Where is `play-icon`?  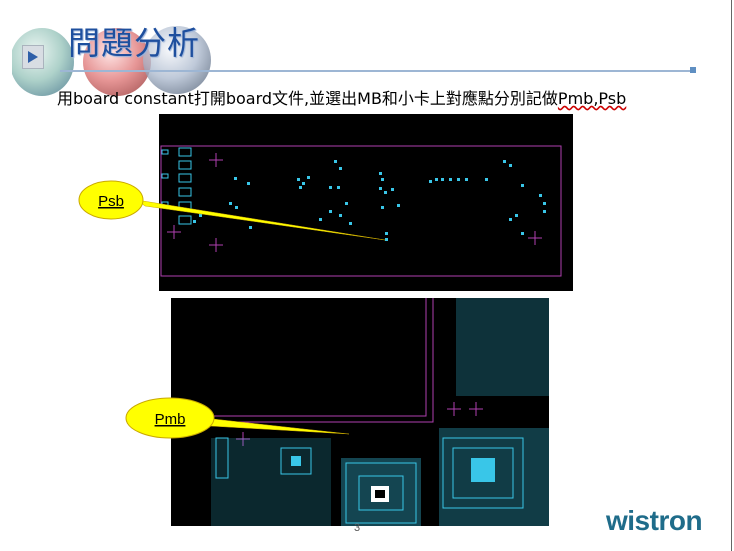 play-icon is located at coordinates (33, 57).